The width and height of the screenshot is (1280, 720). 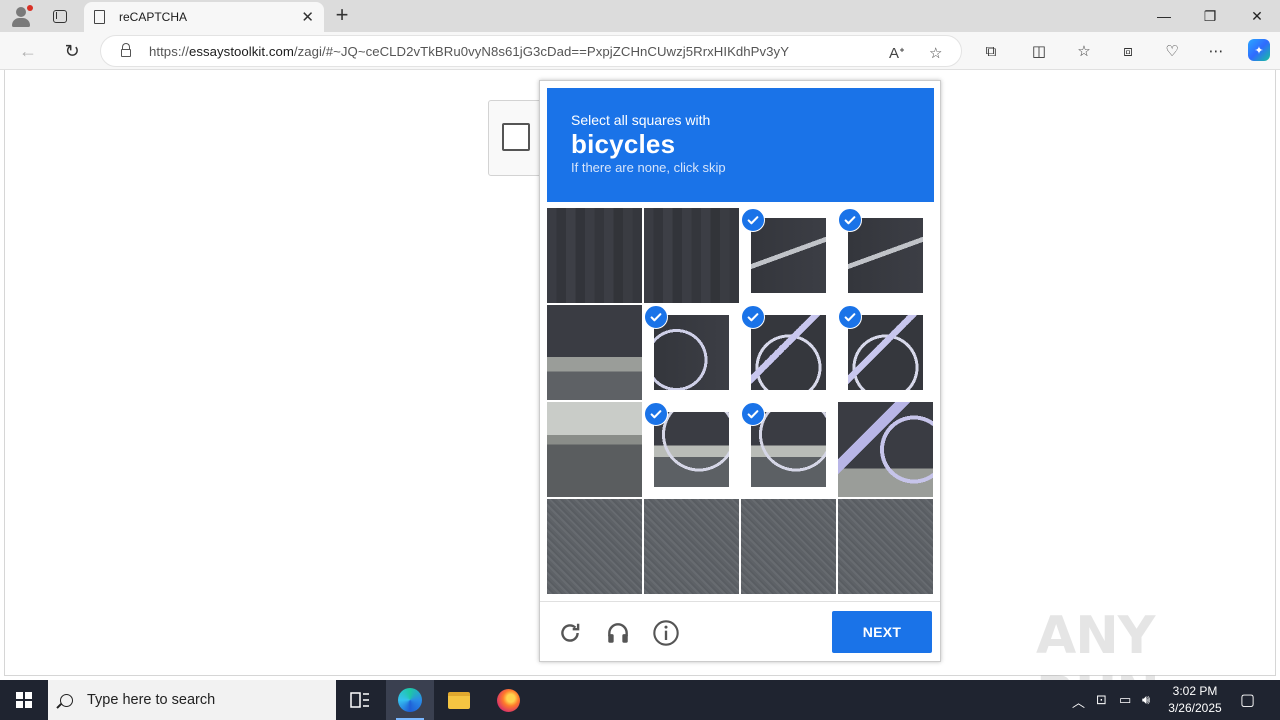 What do you see at coordinates (28, 51) in the screenshot?
I see `back-button: ←` at bounding box center [28, 51].